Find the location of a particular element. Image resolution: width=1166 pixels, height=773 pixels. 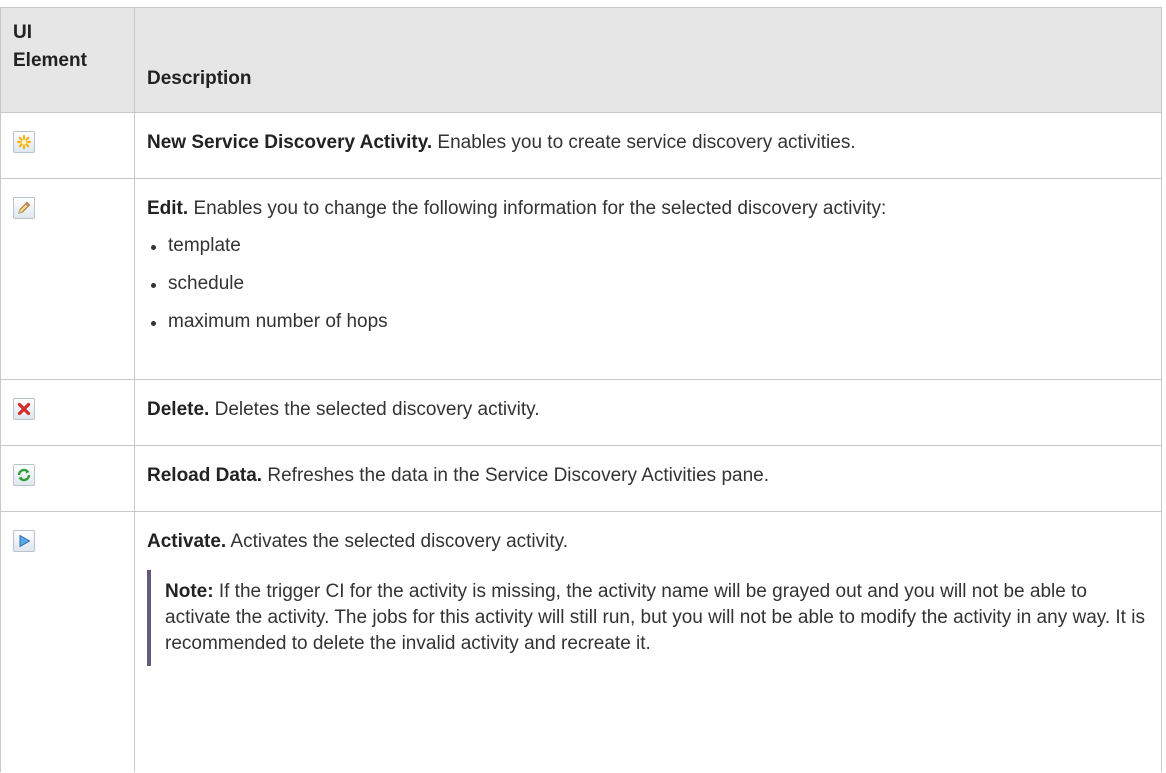

row-title: Reload Data. is located at coordinates (205, 475).